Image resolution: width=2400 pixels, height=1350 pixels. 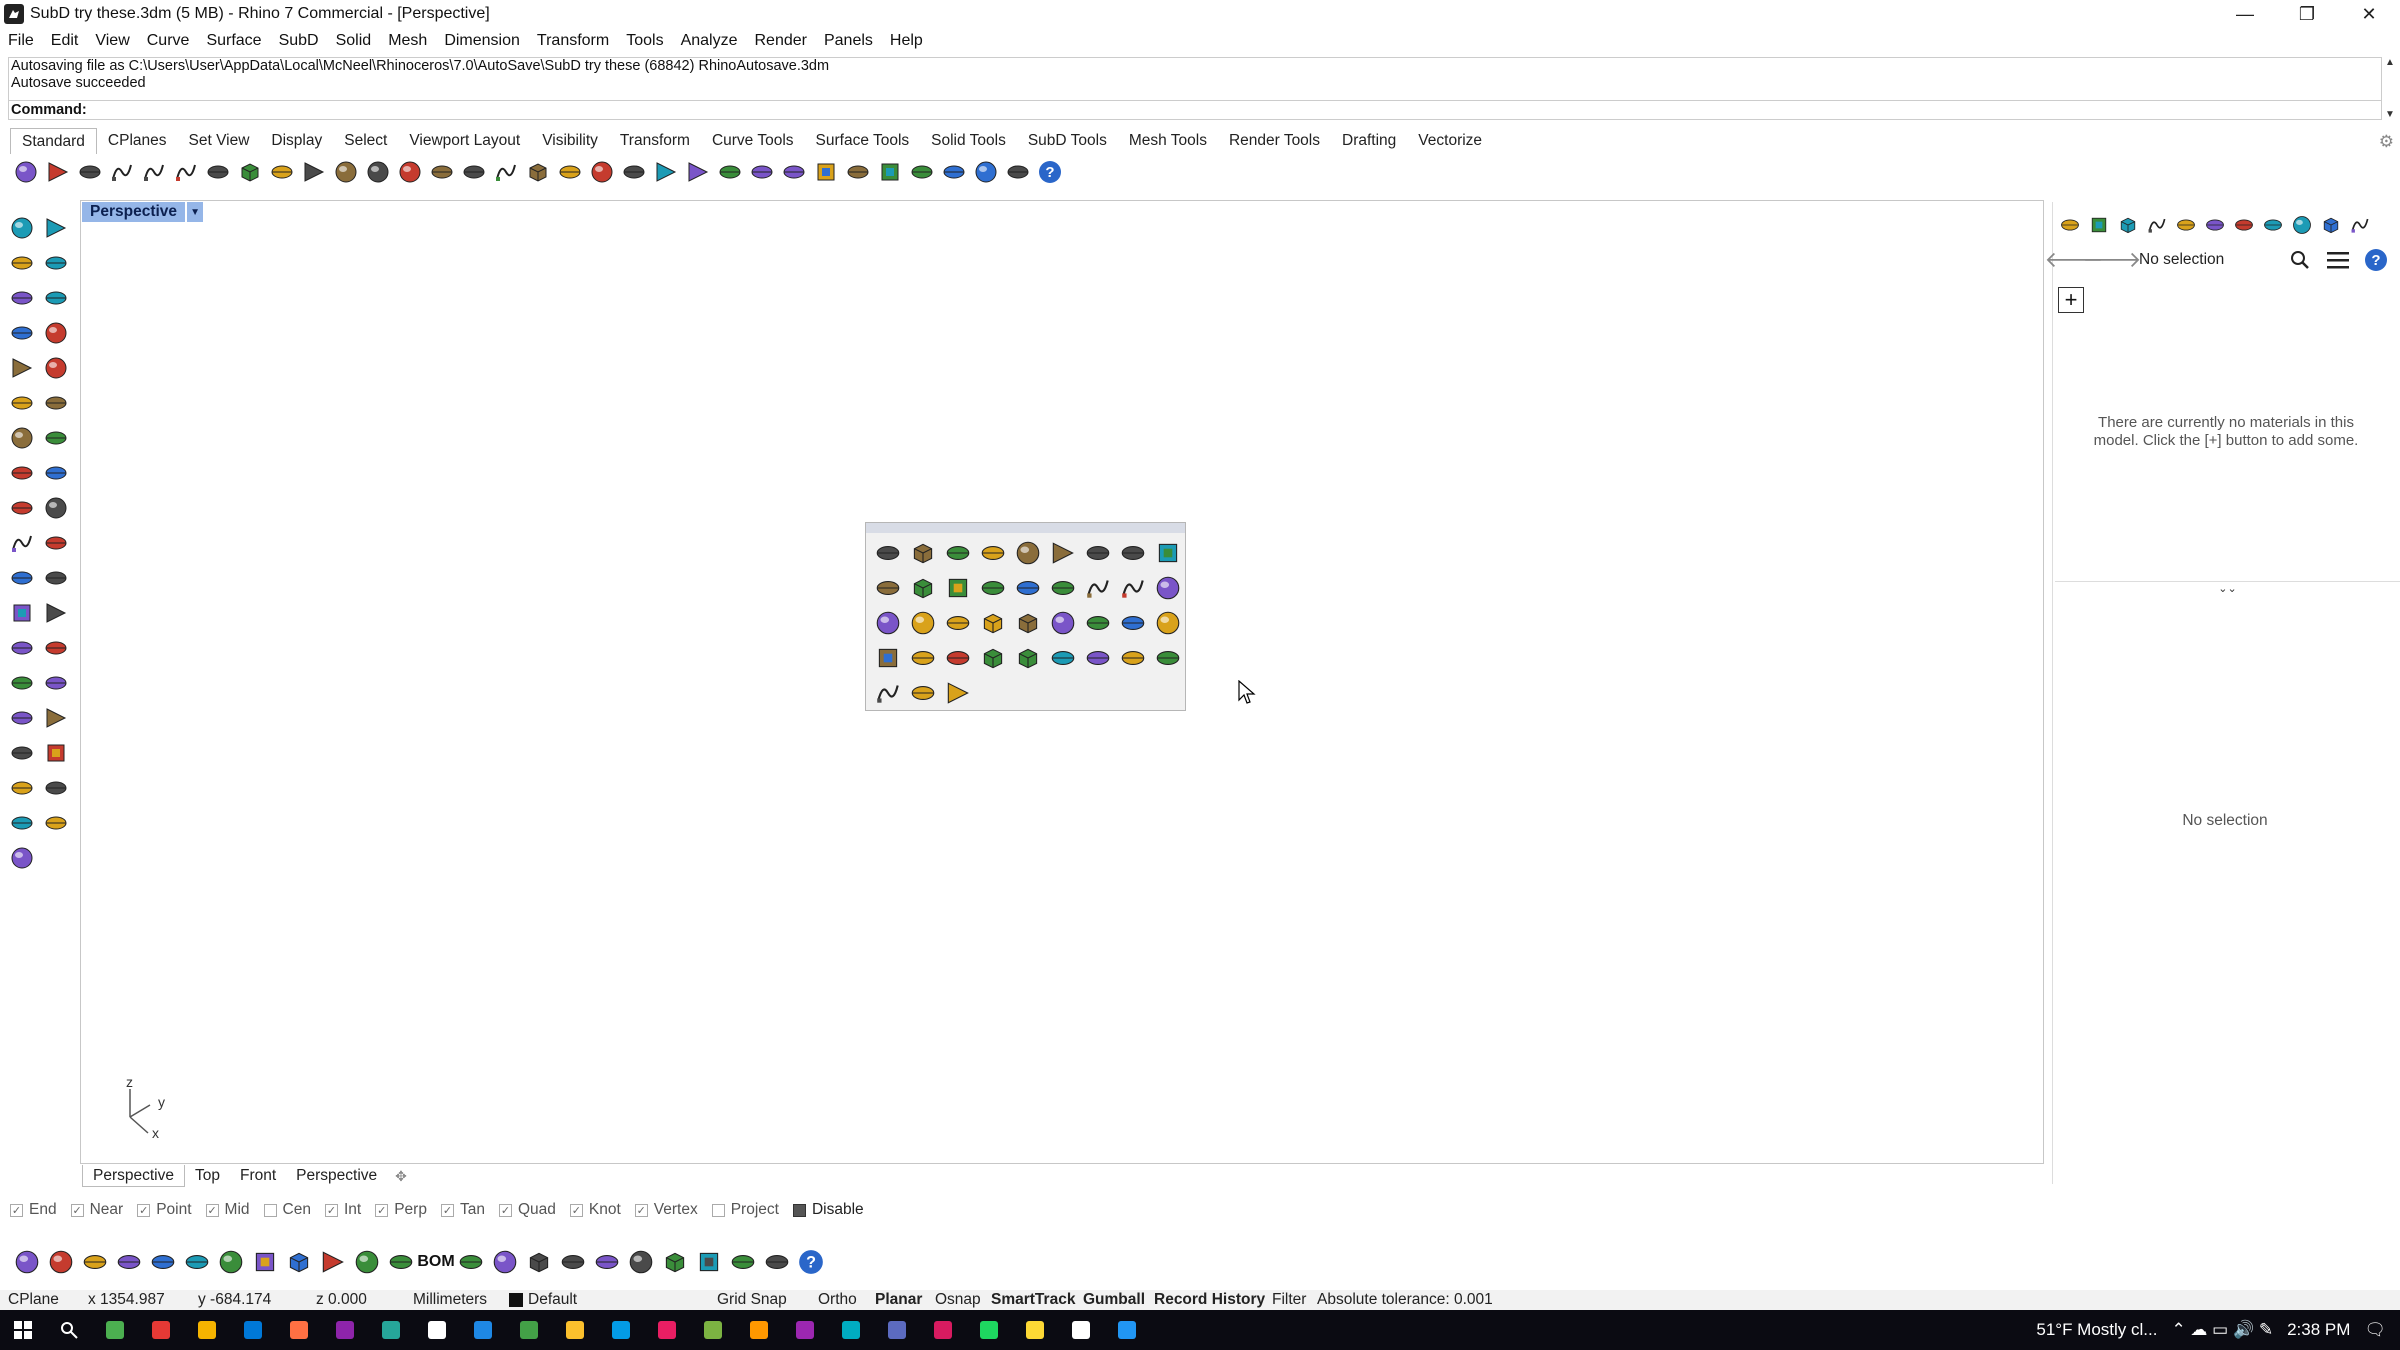 I want to click on osnap-point: ✓ Point, so click(x=164, y=1210).